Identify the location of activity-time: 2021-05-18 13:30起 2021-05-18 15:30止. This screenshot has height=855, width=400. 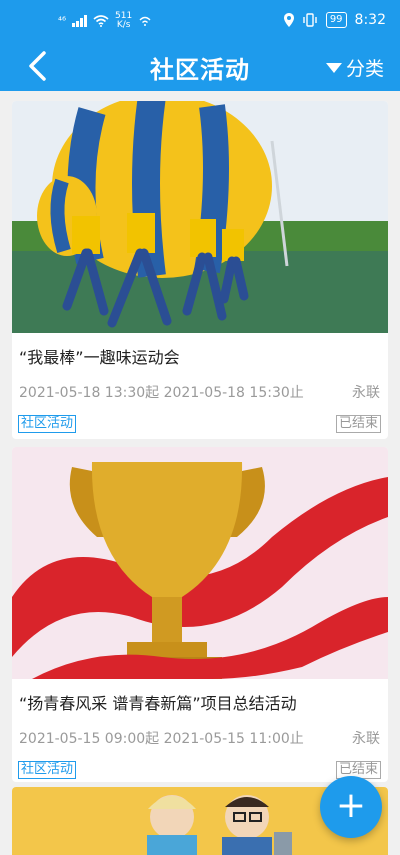
(161, 393).